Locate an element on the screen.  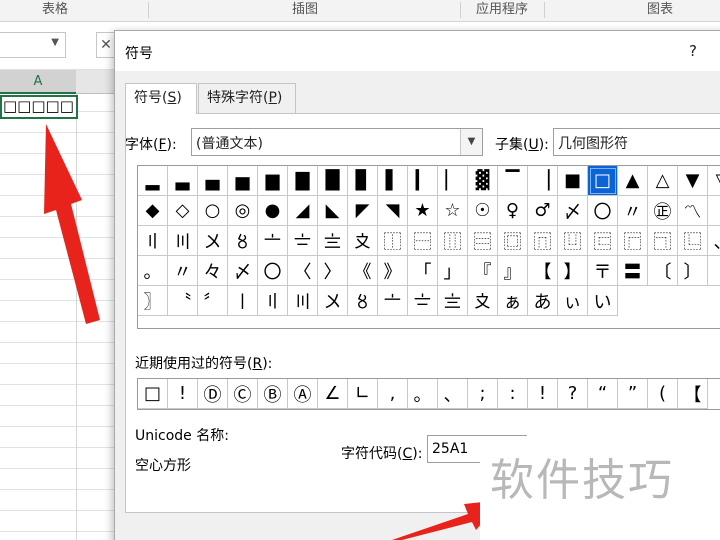
recent-symbol-cell: □ is located at coordinates (153, 394).